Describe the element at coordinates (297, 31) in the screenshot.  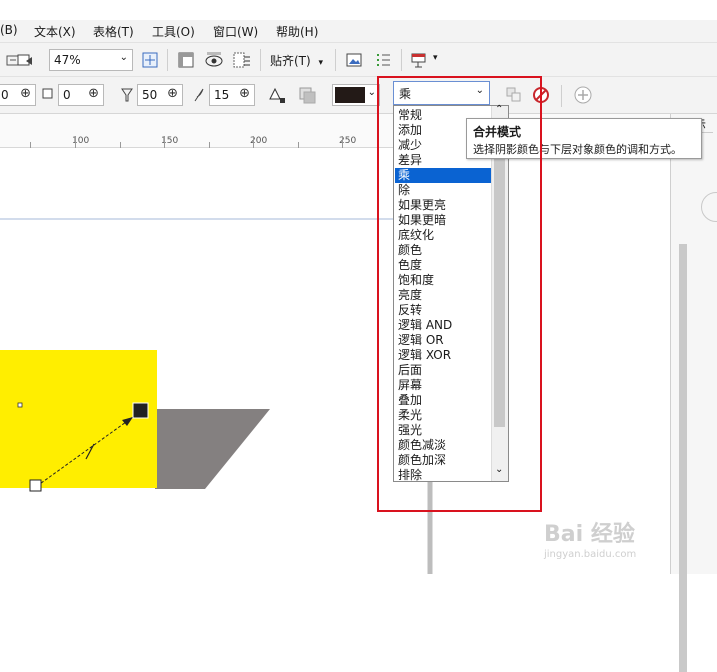
I see `menu-item-help: 帮助(H)` at that location.